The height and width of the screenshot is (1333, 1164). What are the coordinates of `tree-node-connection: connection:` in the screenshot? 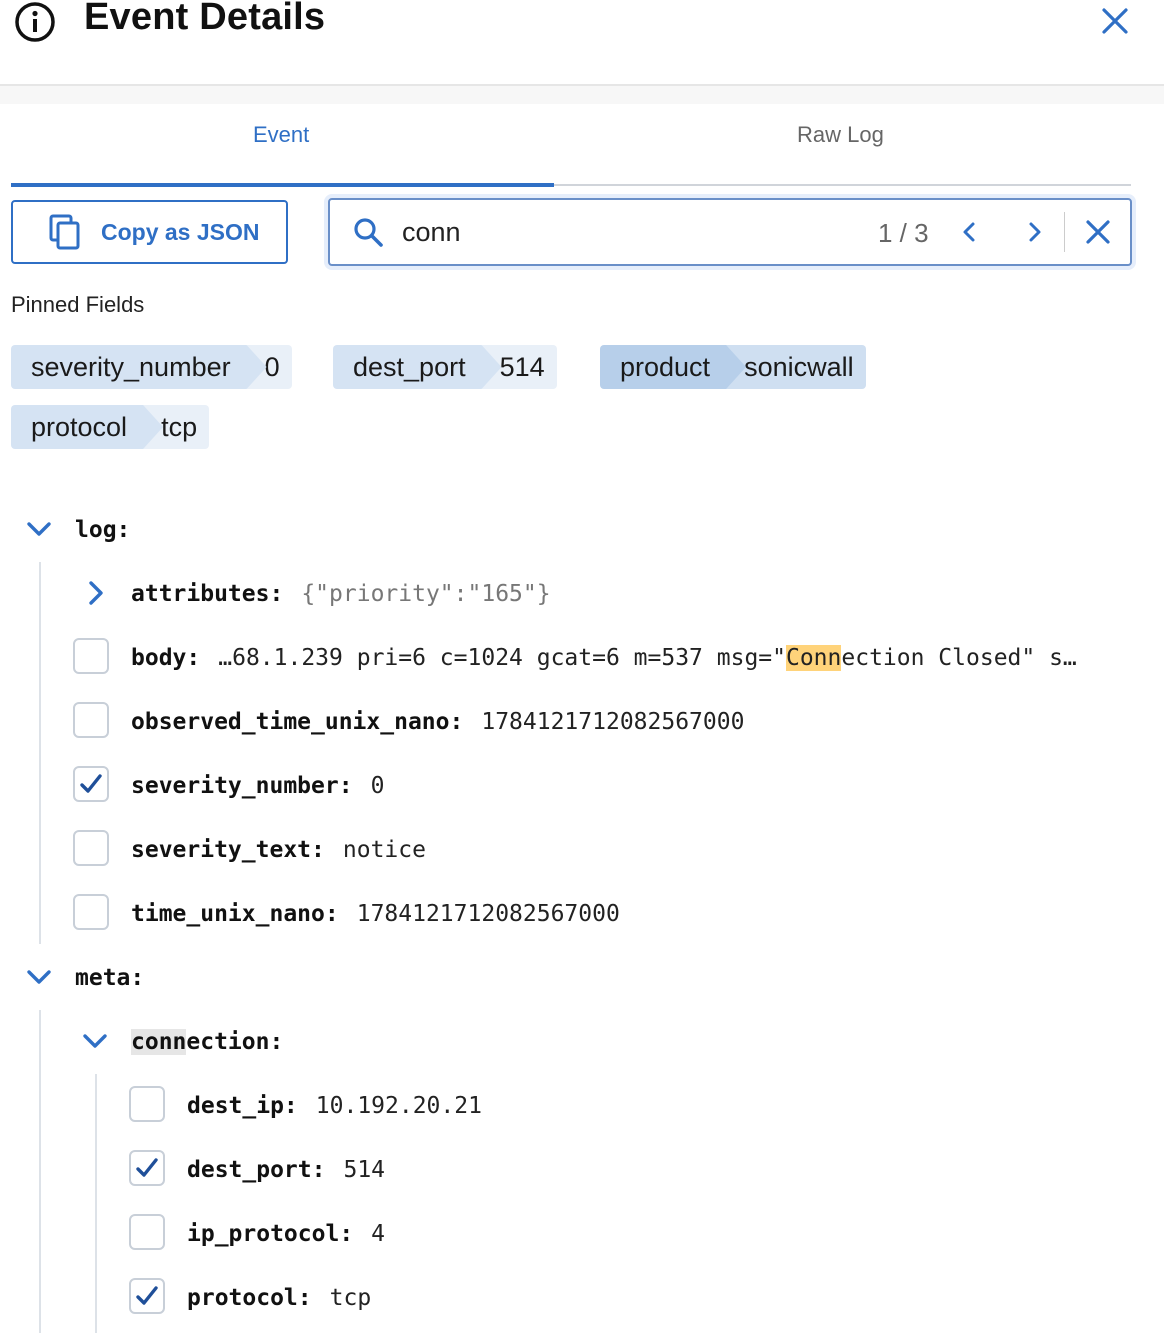 It's located at (207, 1042).